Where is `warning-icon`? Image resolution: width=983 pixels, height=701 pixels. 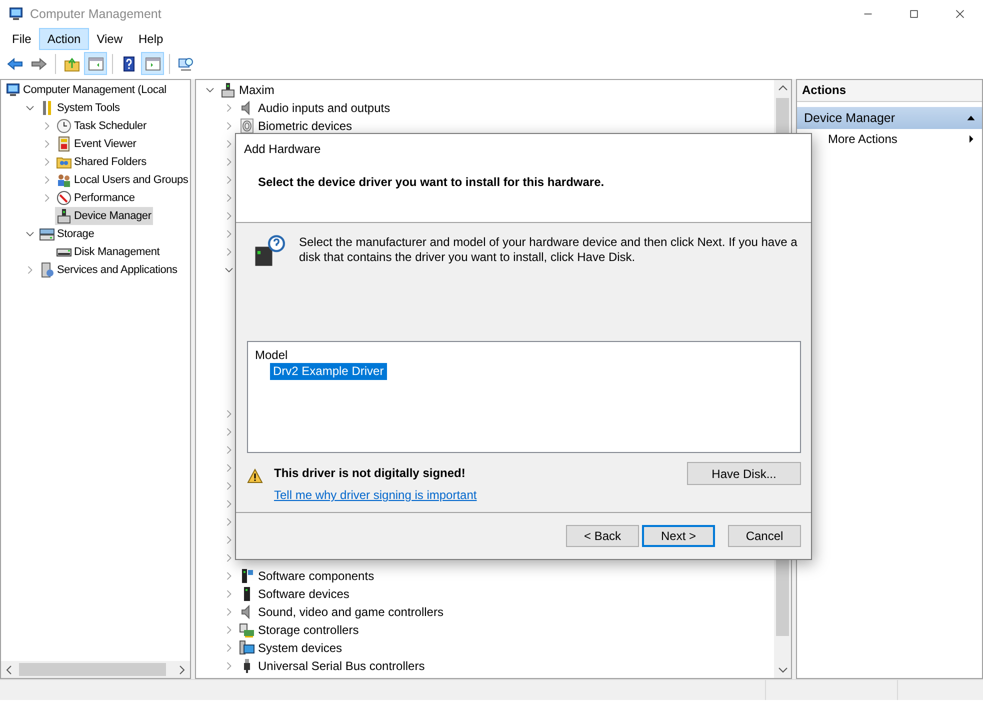
warning-icon is located at coordinates (255, 476).